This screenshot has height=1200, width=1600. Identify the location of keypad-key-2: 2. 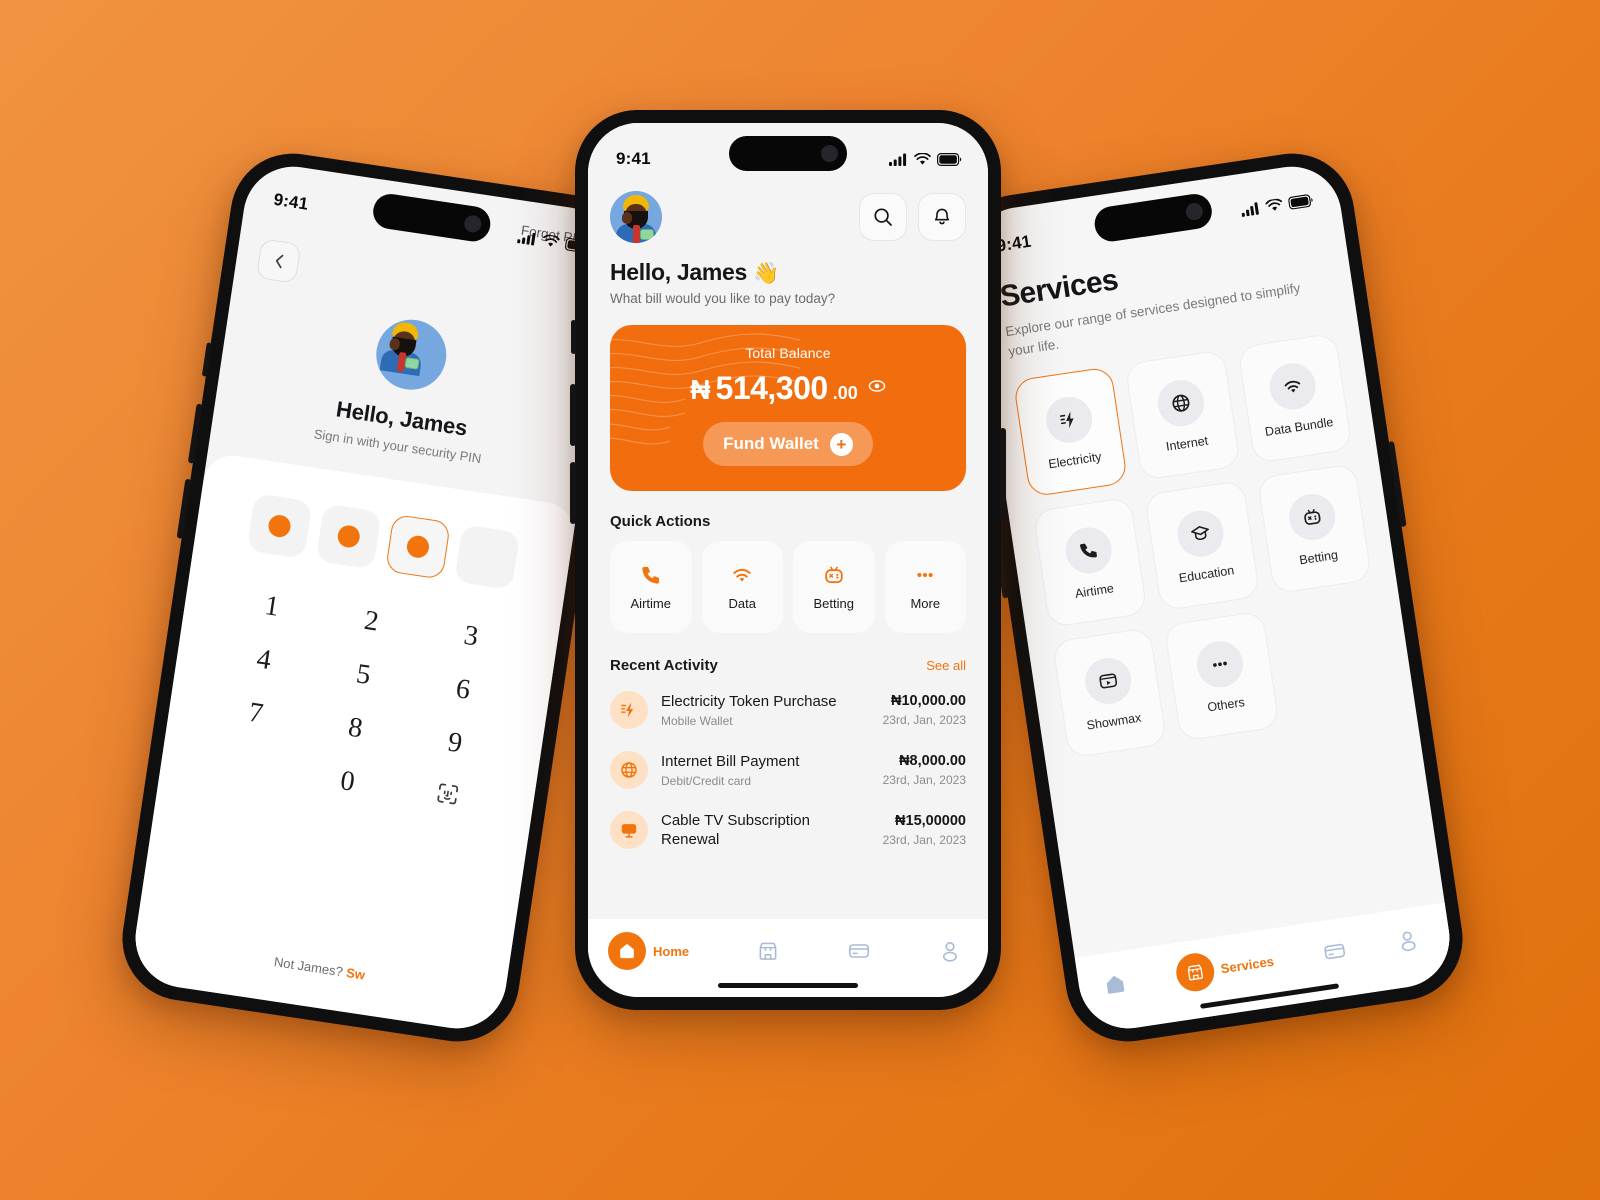
(371, 622).